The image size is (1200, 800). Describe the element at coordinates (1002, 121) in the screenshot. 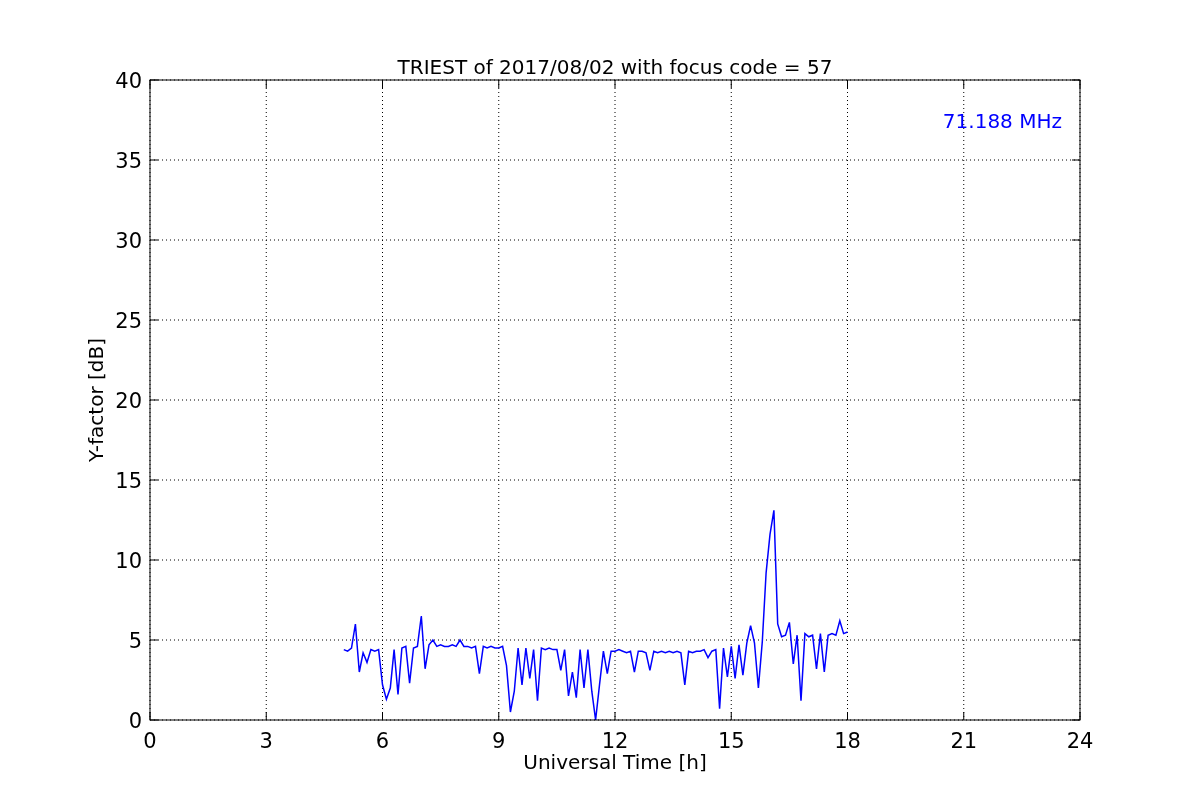

I see `legend-label: 71.188 MHz` at that location.